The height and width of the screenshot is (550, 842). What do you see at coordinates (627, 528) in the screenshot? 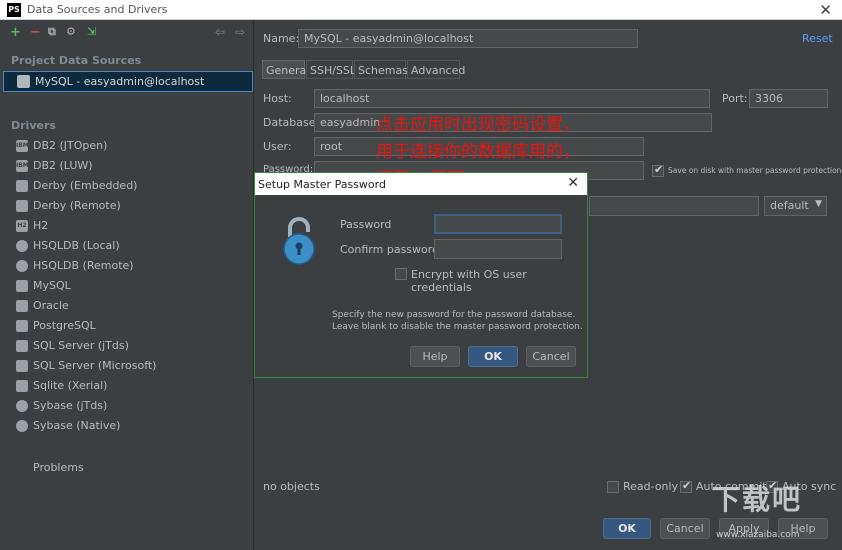
I see `ok-button: OK` at bounding box center [627, 528].